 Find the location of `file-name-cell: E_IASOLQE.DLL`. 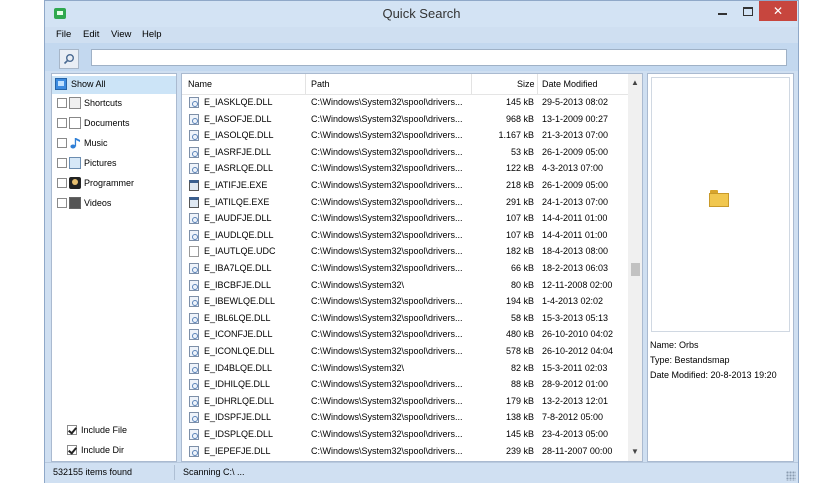

file-name-cell: E_IASOLQE.DLL is located at coordinates (239, 135).